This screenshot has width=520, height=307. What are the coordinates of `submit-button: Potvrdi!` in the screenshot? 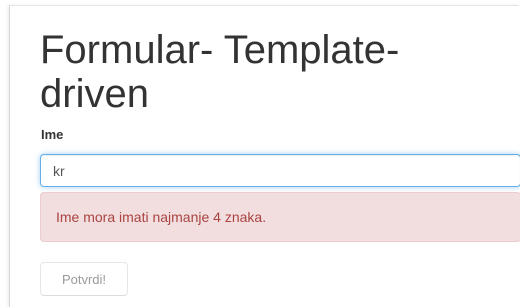 It's located at (84, 279).